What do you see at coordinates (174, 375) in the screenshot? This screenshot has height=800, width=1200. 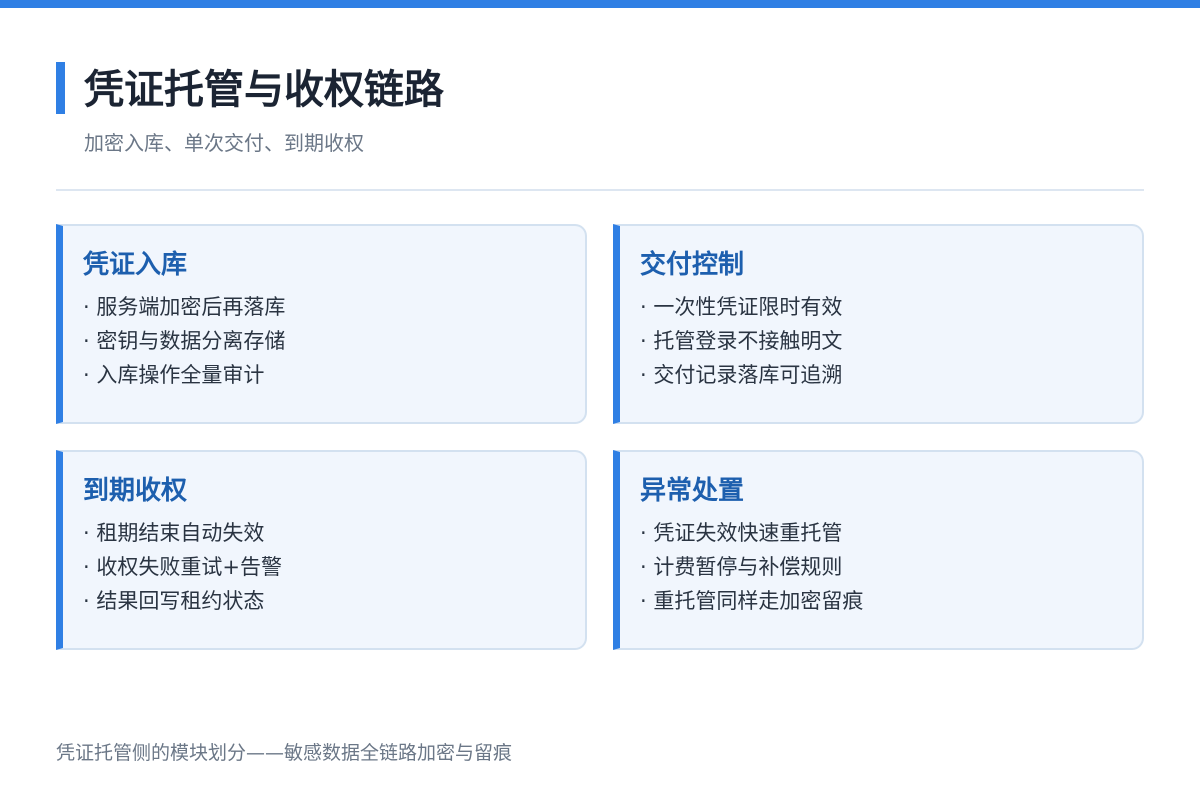 I see `card-item: · 入库操作全量审计` at bounding box center [174, 375].